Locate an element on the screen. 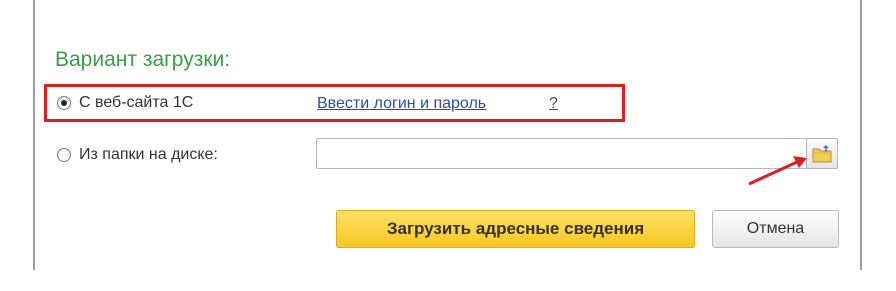 The image size is (896, 291). cancel-button: Отмена is located at coordinates (775, 229).